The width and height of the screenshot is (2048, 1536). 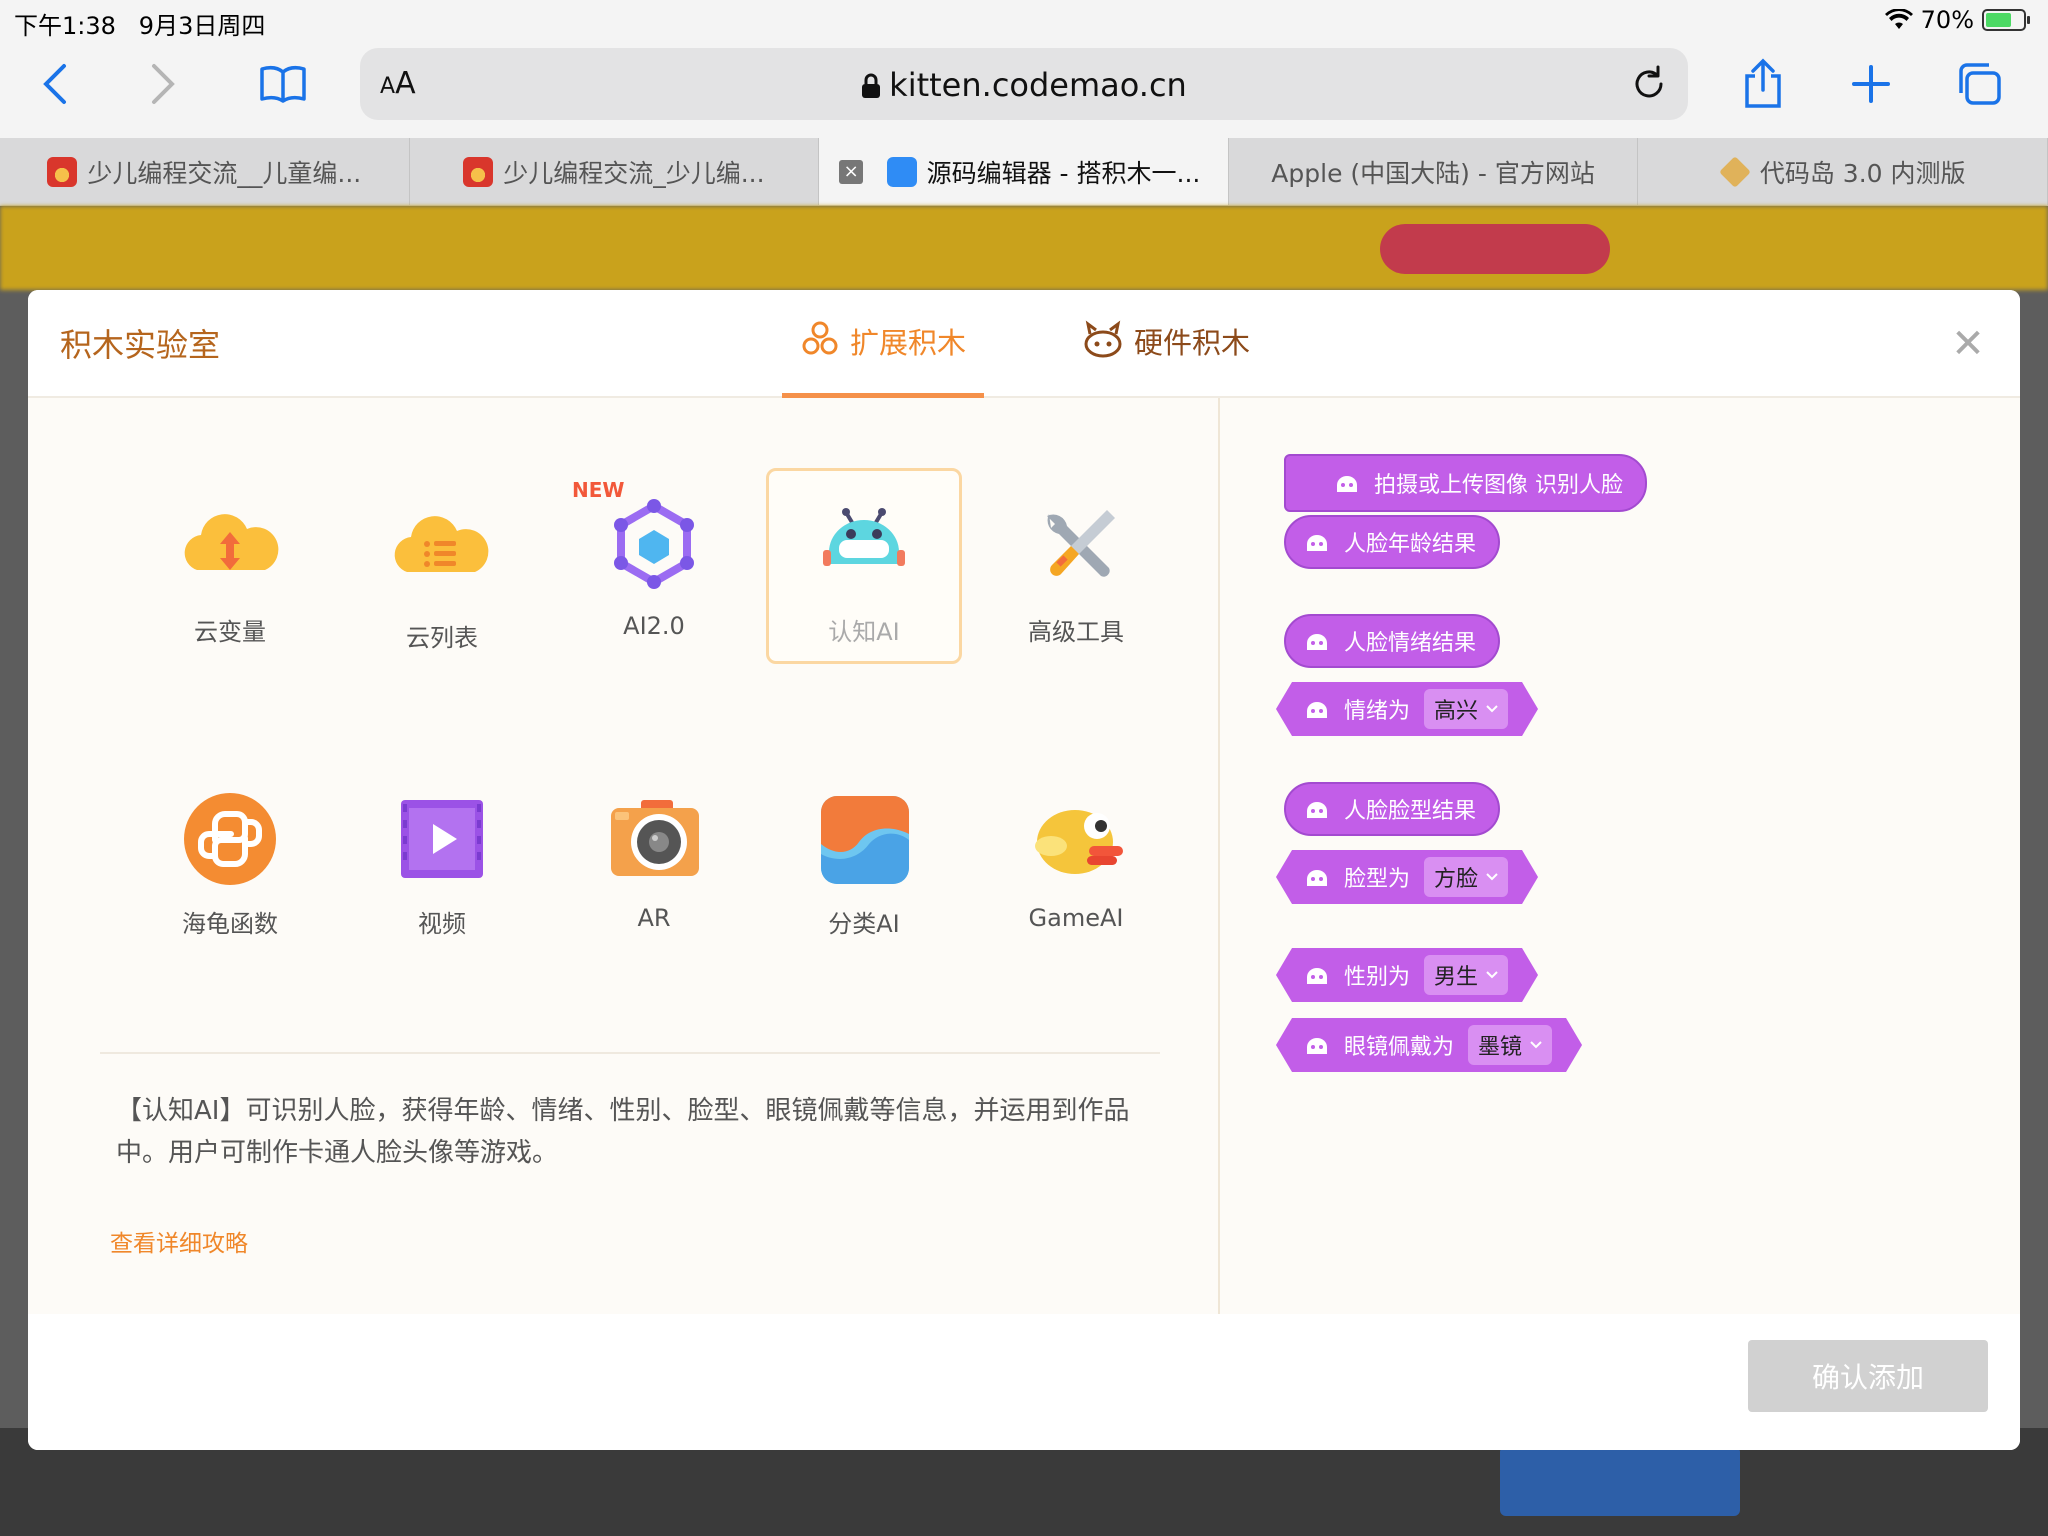 I want to click on robot-face-icon, so click(x=864, y=537).